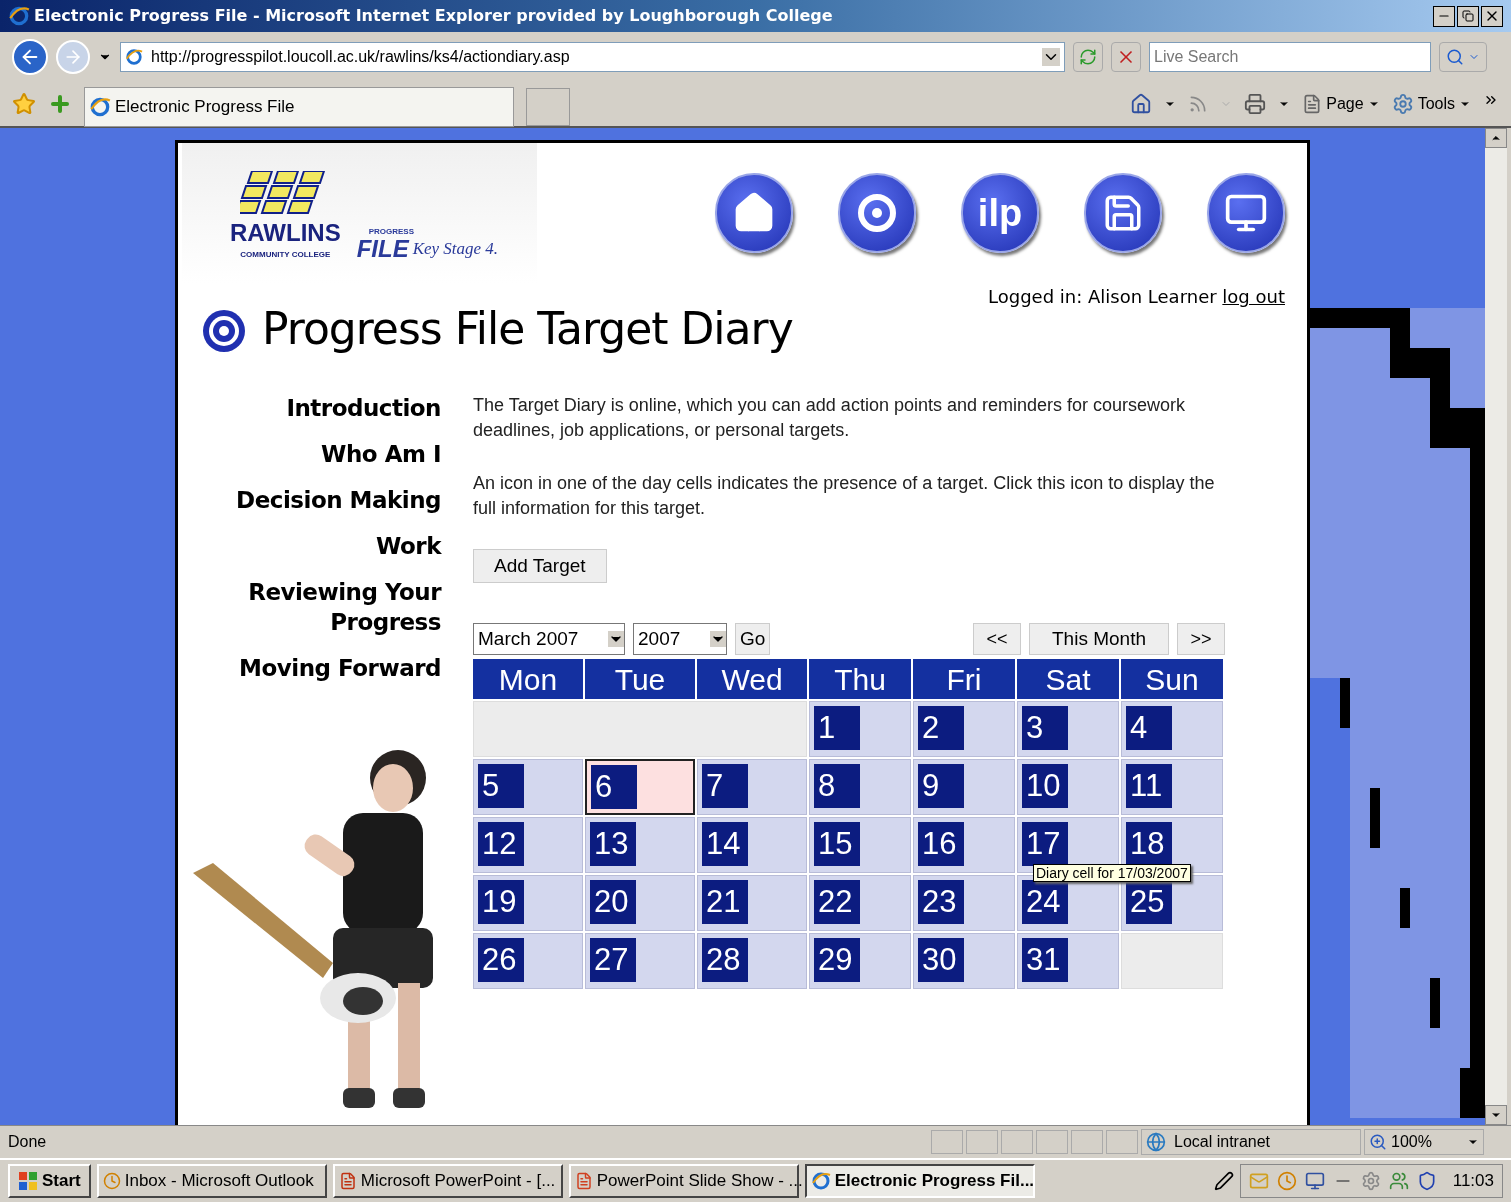 The image size is (1511, 1202). What do you see at coordinates (1045, 844) in the screenshot?
I see `day-number: 17` at bounding box center [1045, 844].